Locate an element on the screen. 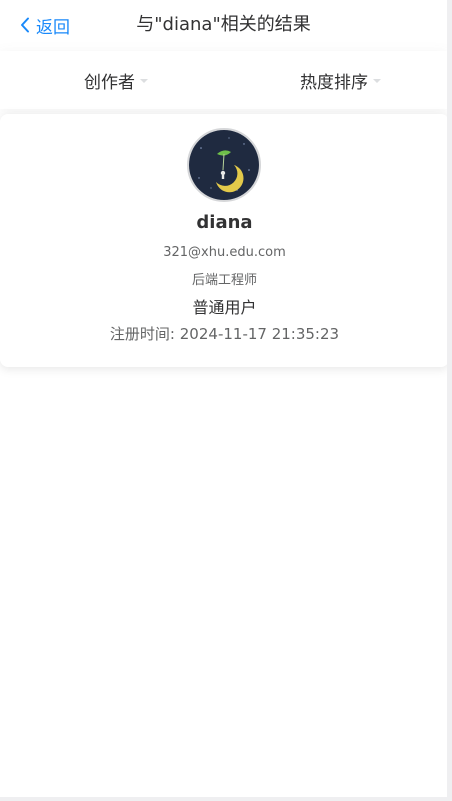 The image size is (452, 801). filter-creator-label: 创作者 is located at coordinates (109, 82).